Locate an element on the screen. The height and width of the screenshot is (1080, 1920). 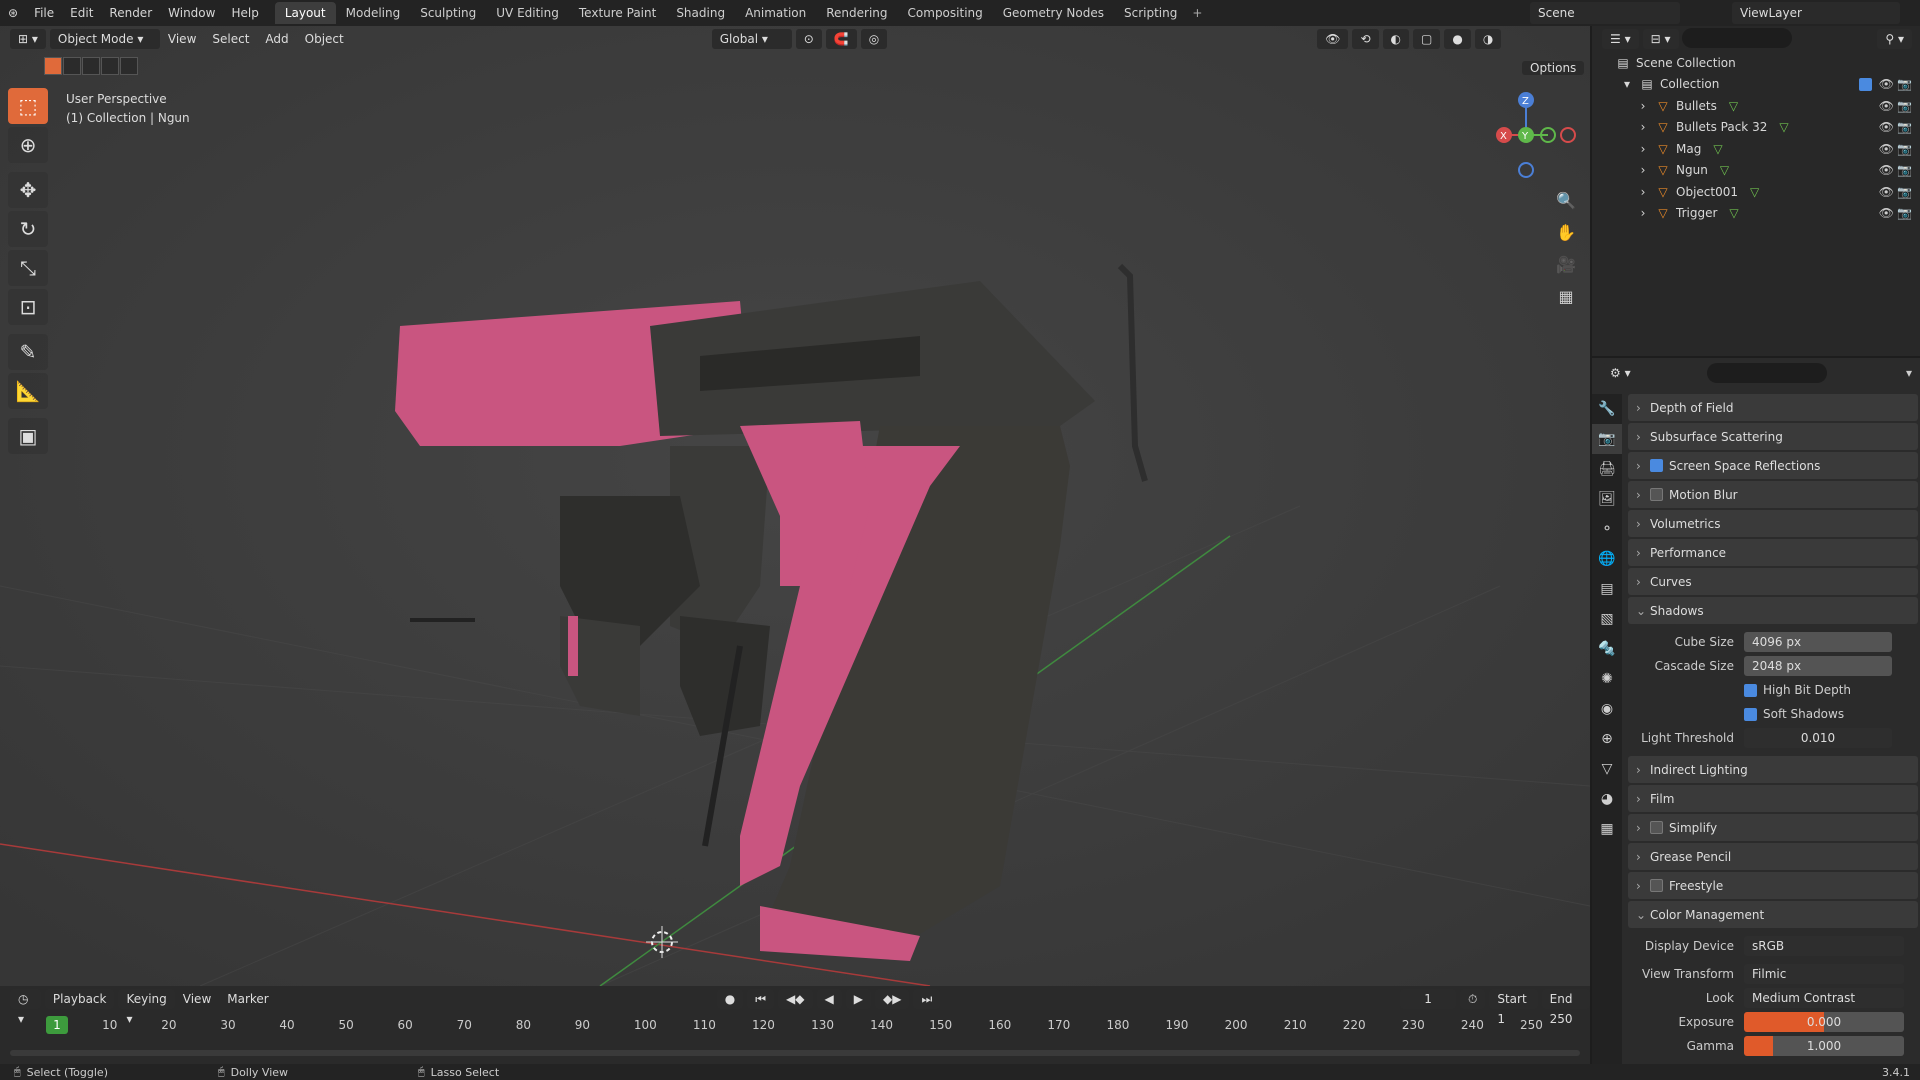
properties-options-icon: ▾ is located at coordinates (1909, 373).